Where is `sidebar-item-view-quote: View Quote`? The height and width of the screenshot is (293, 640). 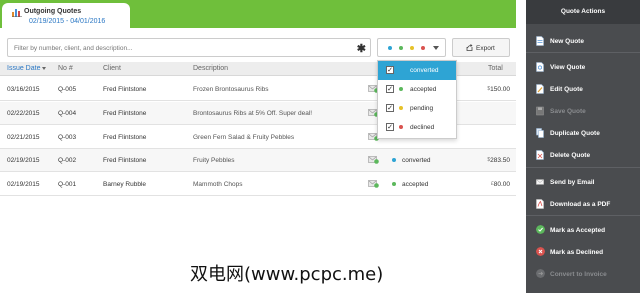 sidebar-item-view-quote: View Quote is located at coordinates (583, 67).